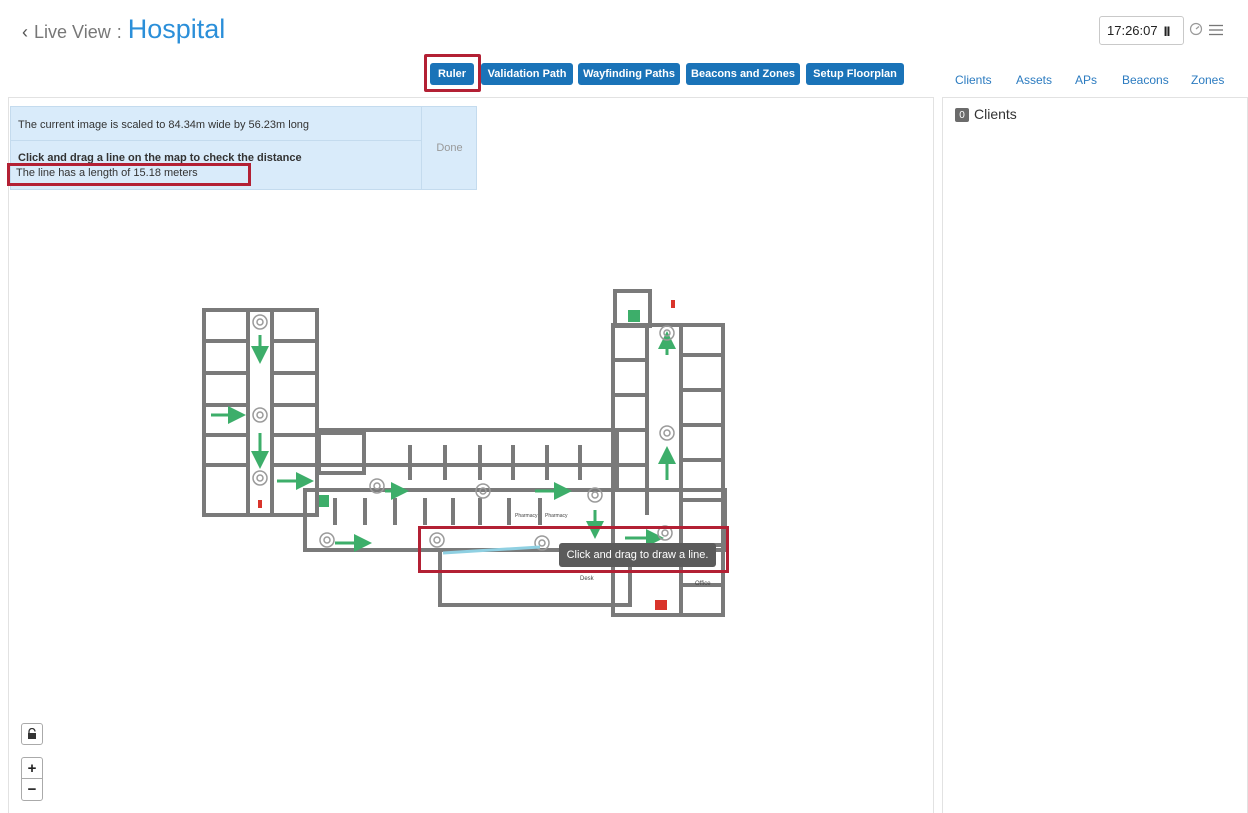 Image resolution: width=1248 pixels, height=813 pixels. What do you see at coordinates (72, 32) in the screenshot?
I see `back-label: Live View` at bounding box center [72, 32].